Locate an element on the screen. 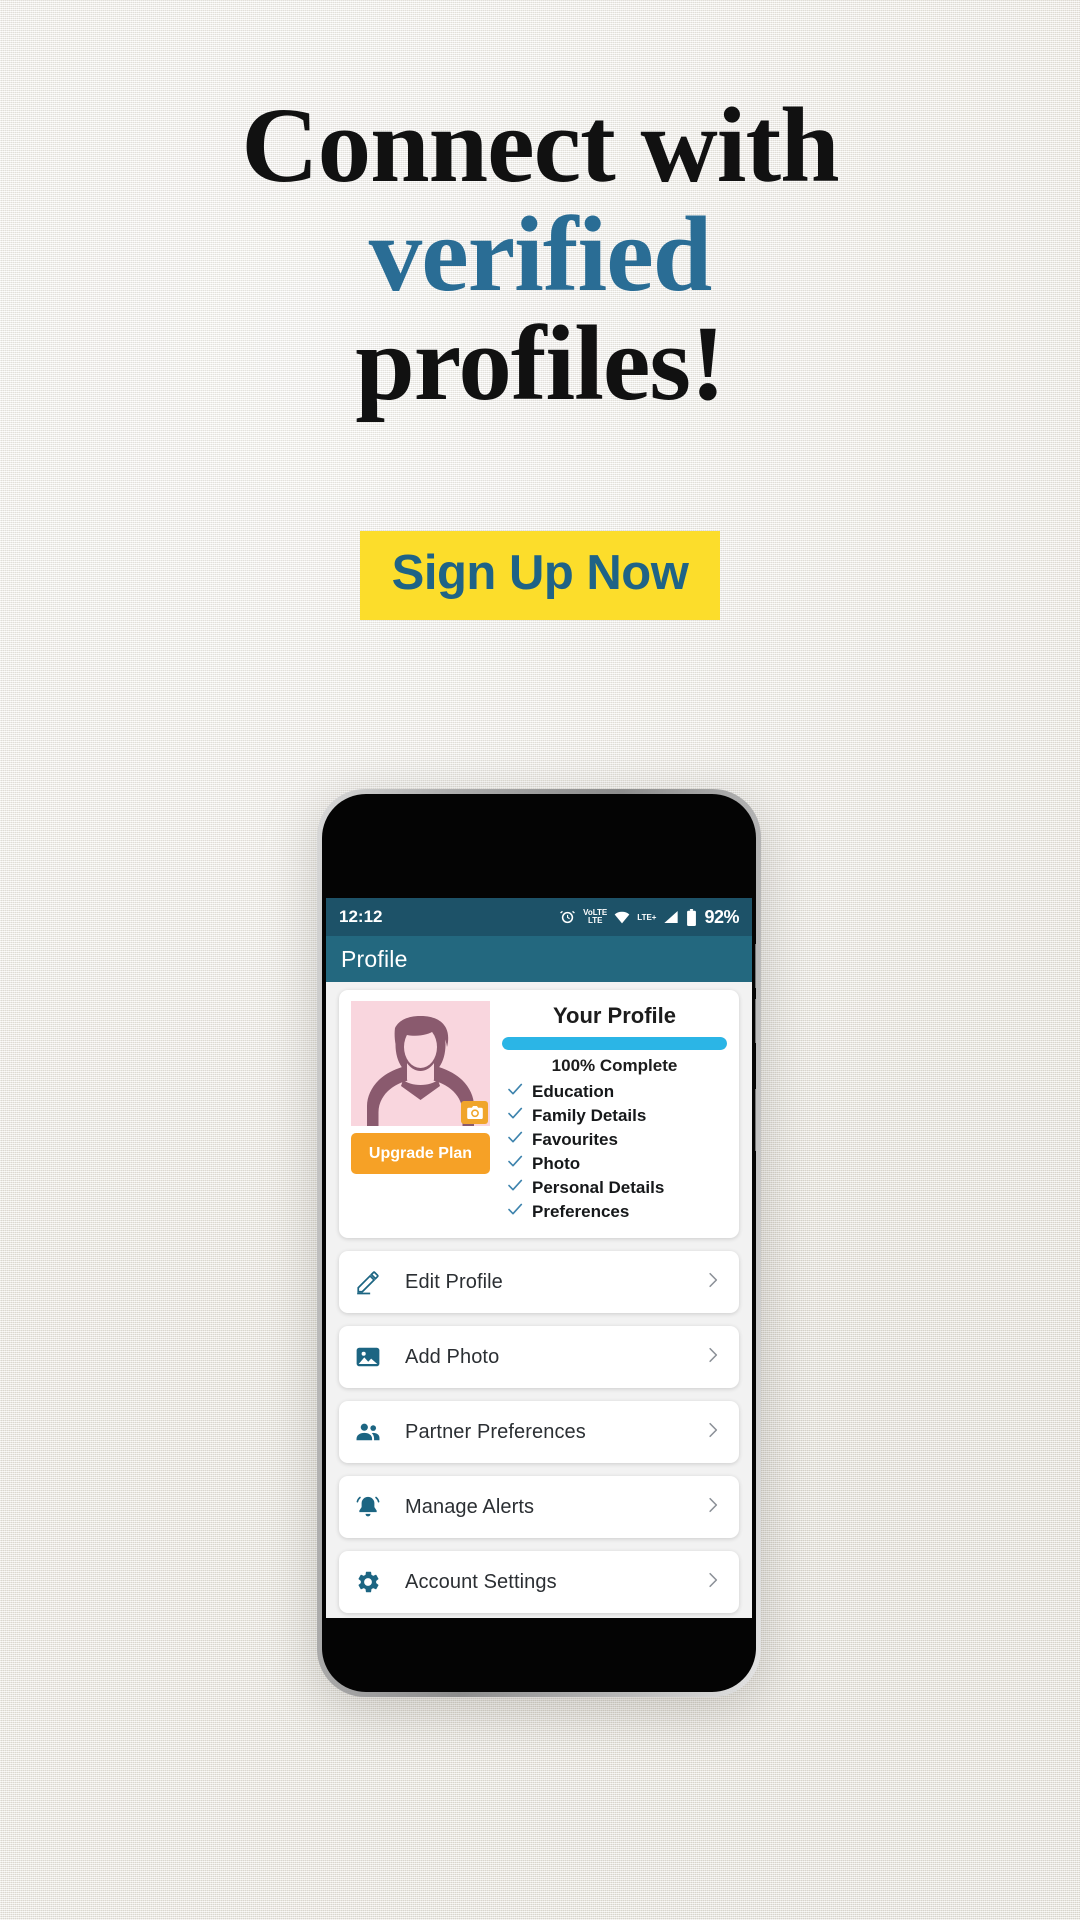 This screenshot has width=1080, height=1920. profile-completion-progress is located at coordinates (614, 1043).